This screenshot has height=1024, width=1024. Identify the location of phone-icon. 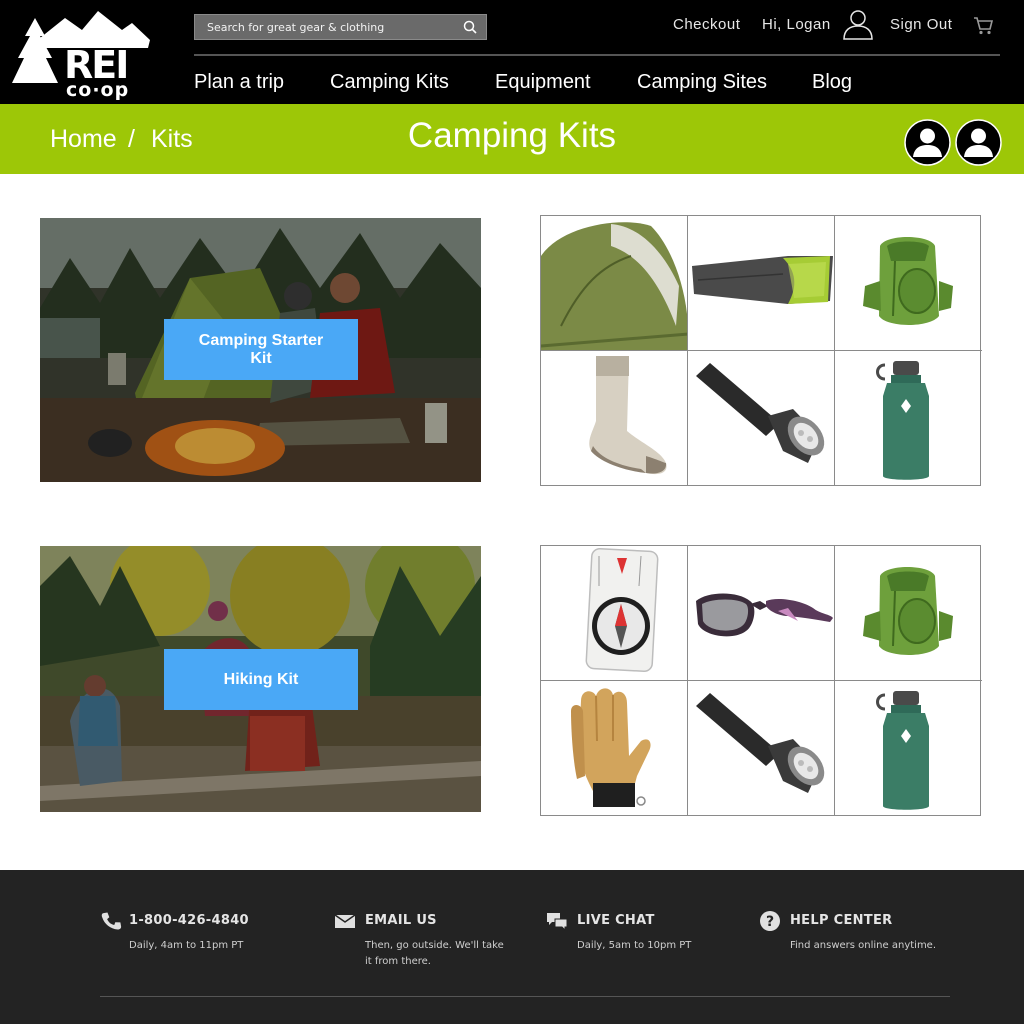
(111, 921).